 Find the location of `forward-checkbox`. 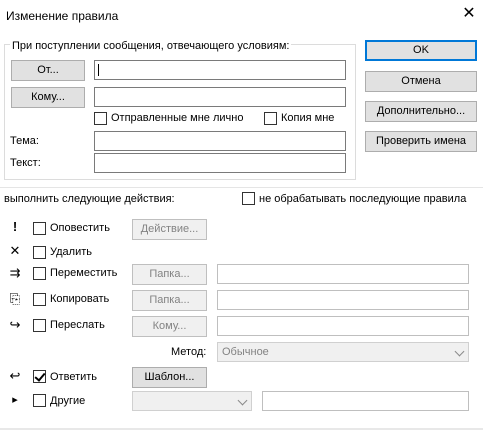

forward-checkbox is located at coordinates (39, 325).